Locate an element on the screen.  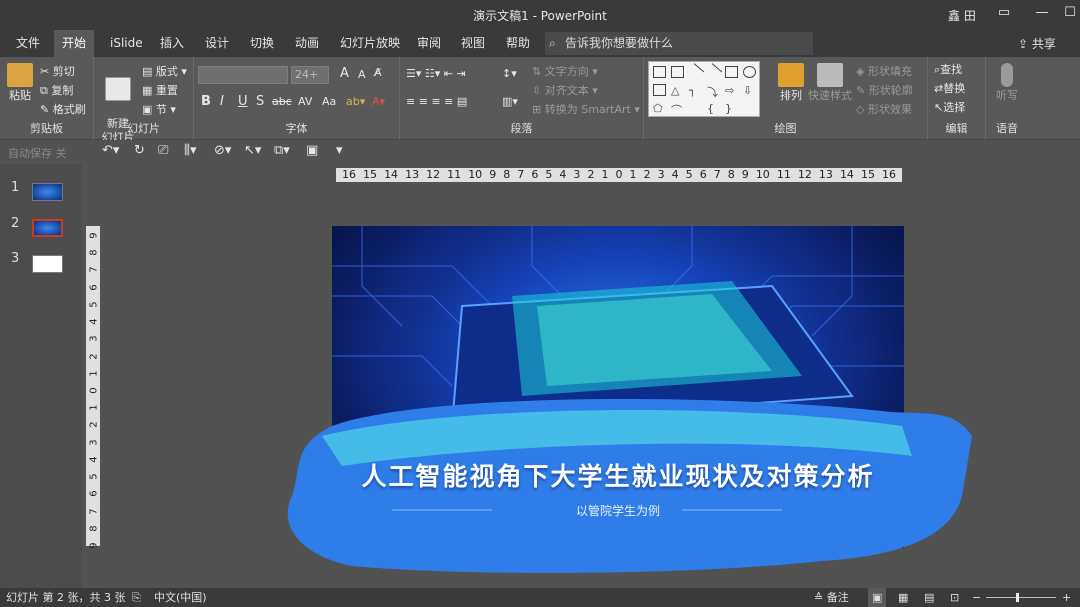
notes-button: ≙ 备注 is located at coordinates (831, 597).